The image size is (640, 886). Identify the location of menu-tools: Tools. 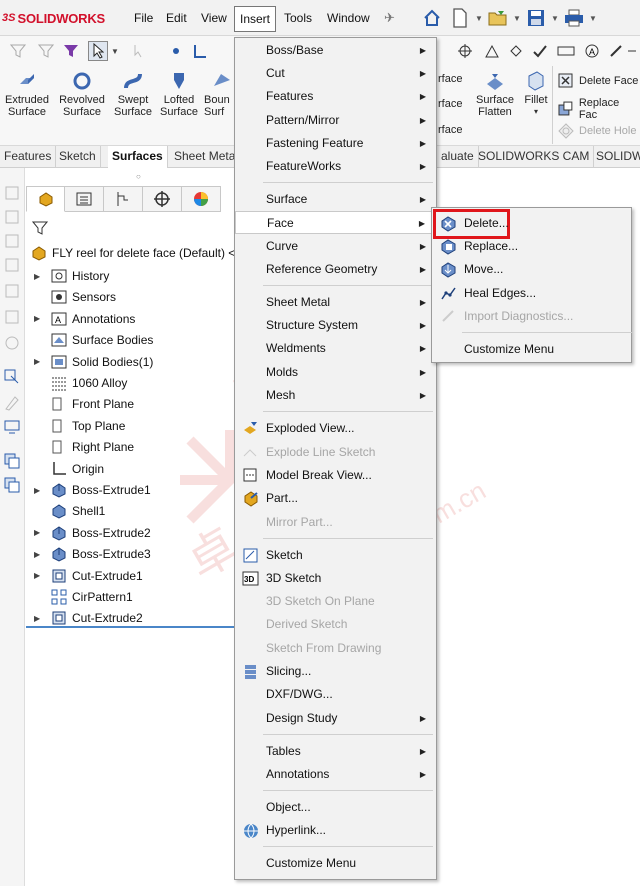
(298, 18).